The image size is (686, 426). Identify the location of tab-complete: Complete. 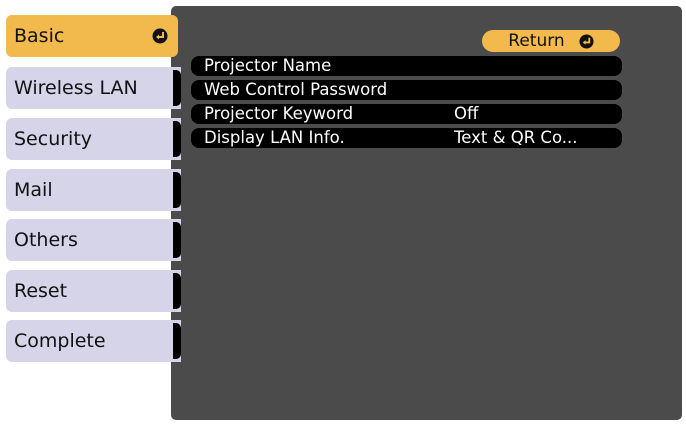
(93, 341).